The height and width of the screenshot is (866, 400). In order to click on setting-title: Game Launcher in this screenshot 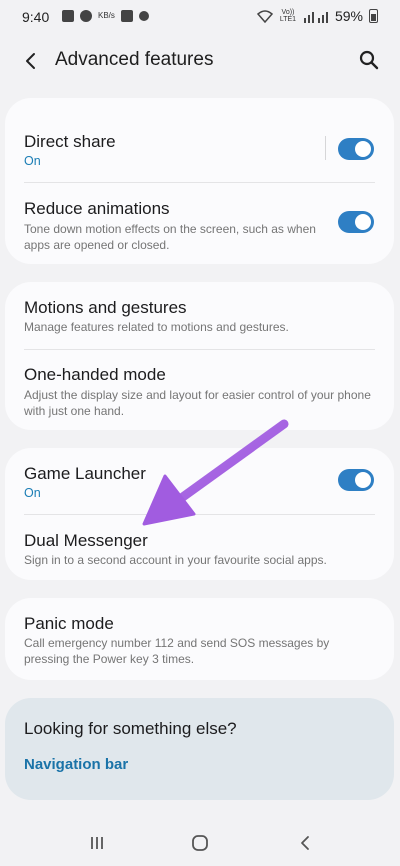, I will do `click(85, 473)`.